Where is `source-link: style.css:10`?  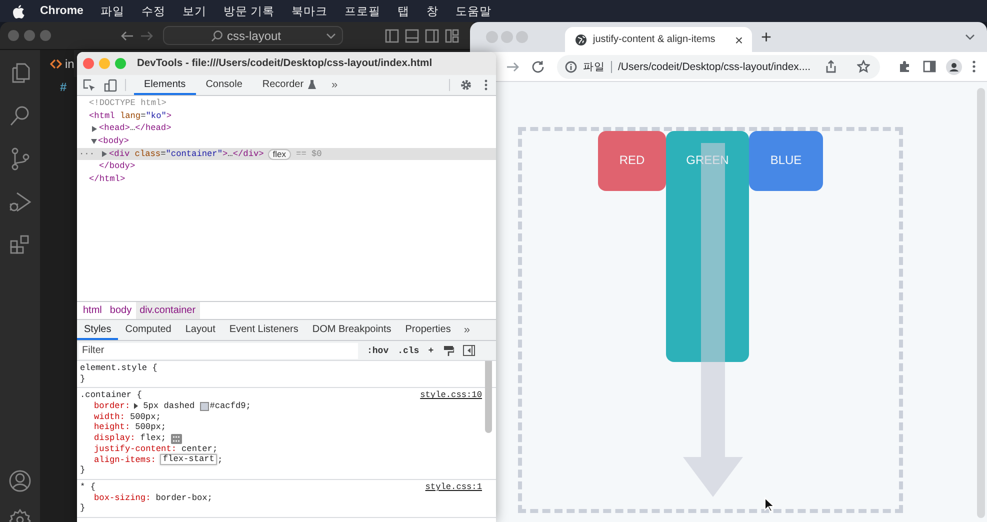 source-link: style.css:10 is located at coordinates (451, 396).